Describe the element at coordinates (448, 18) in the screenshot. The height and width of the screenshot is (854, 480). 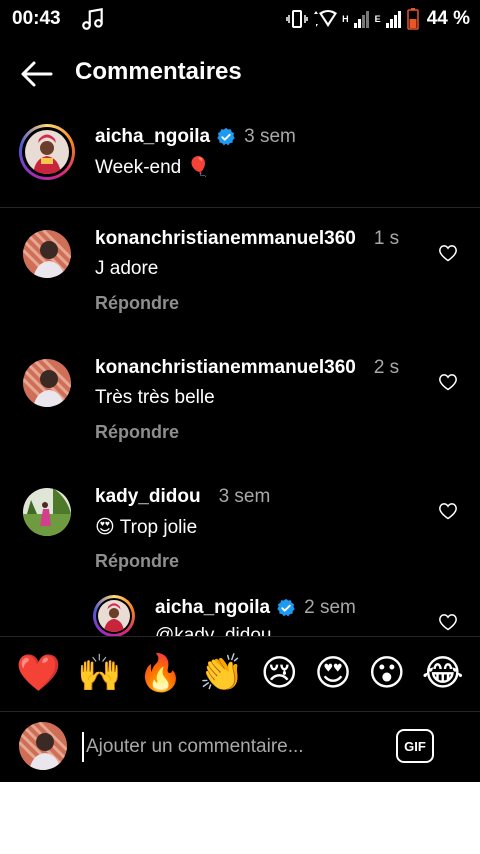
I see `battery-percentage: 44 %` at that location.